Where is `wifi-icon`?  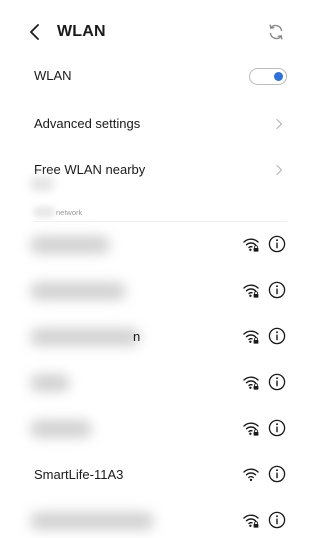
wifi-icon is located at coordinates (251, 475).